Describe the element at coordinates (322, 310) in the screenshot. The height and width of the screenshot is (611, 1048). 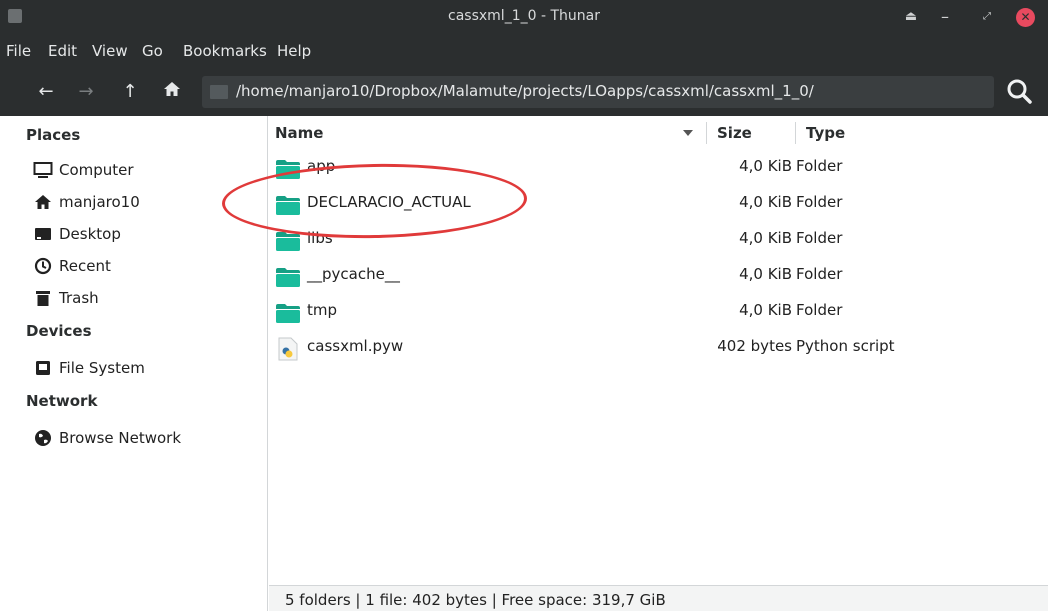
I see `file-name: tmp` at that location.